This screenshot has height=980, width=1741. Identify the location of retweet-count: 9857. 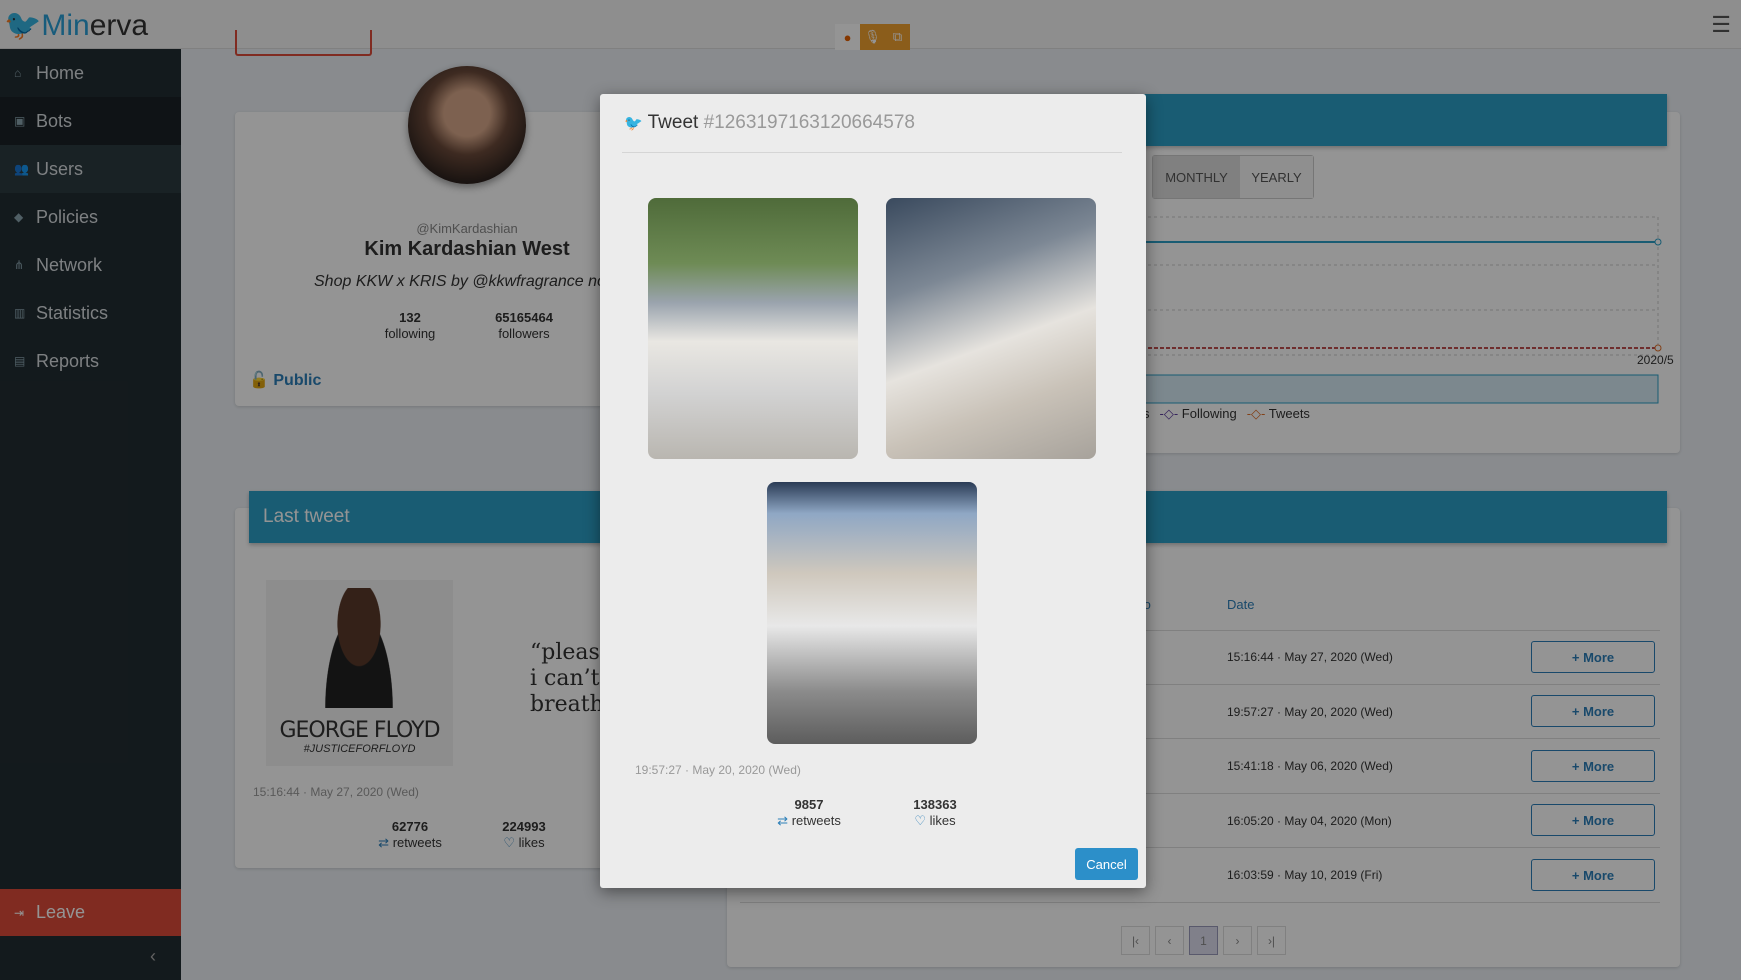
(809, 804).